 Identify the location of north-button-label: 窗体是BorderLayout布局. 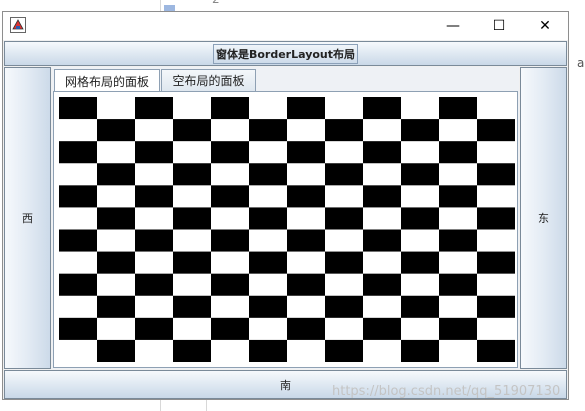
(285, 53).